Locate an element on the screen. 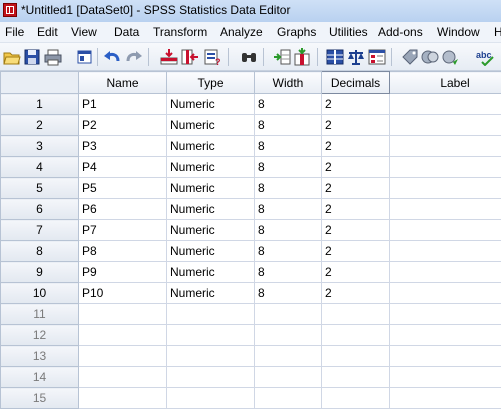 This screenshot has width=501, height=420. row-header: 12 is located at coordinates (39, 335).